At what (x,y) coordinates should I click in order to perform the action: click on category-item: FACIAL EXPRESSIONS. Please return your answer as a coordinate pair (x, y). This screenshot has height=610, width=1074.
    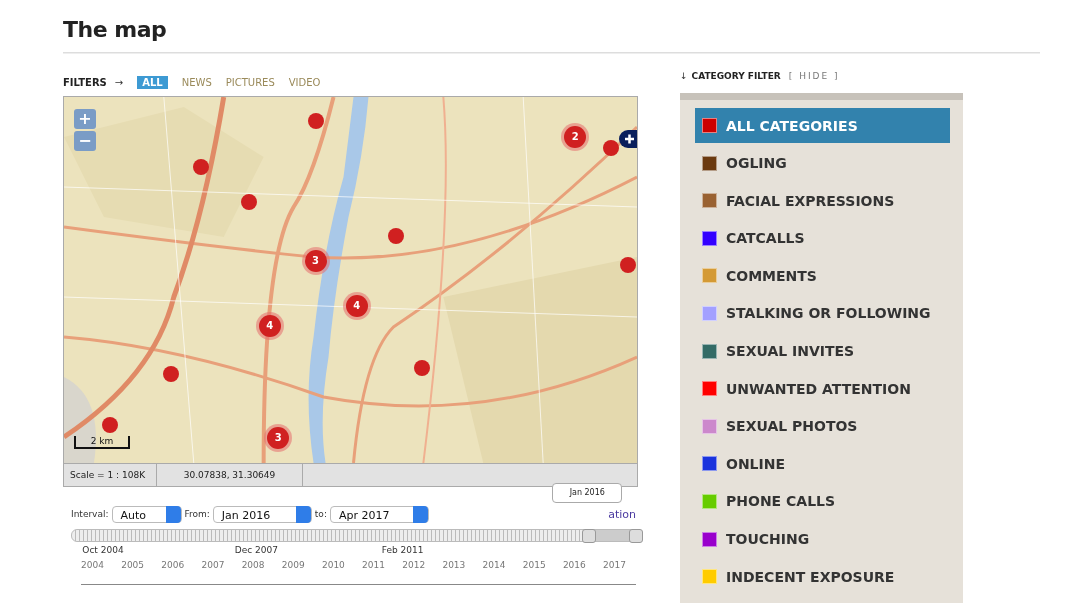
    Looking at the image, I should click on (822, 201).